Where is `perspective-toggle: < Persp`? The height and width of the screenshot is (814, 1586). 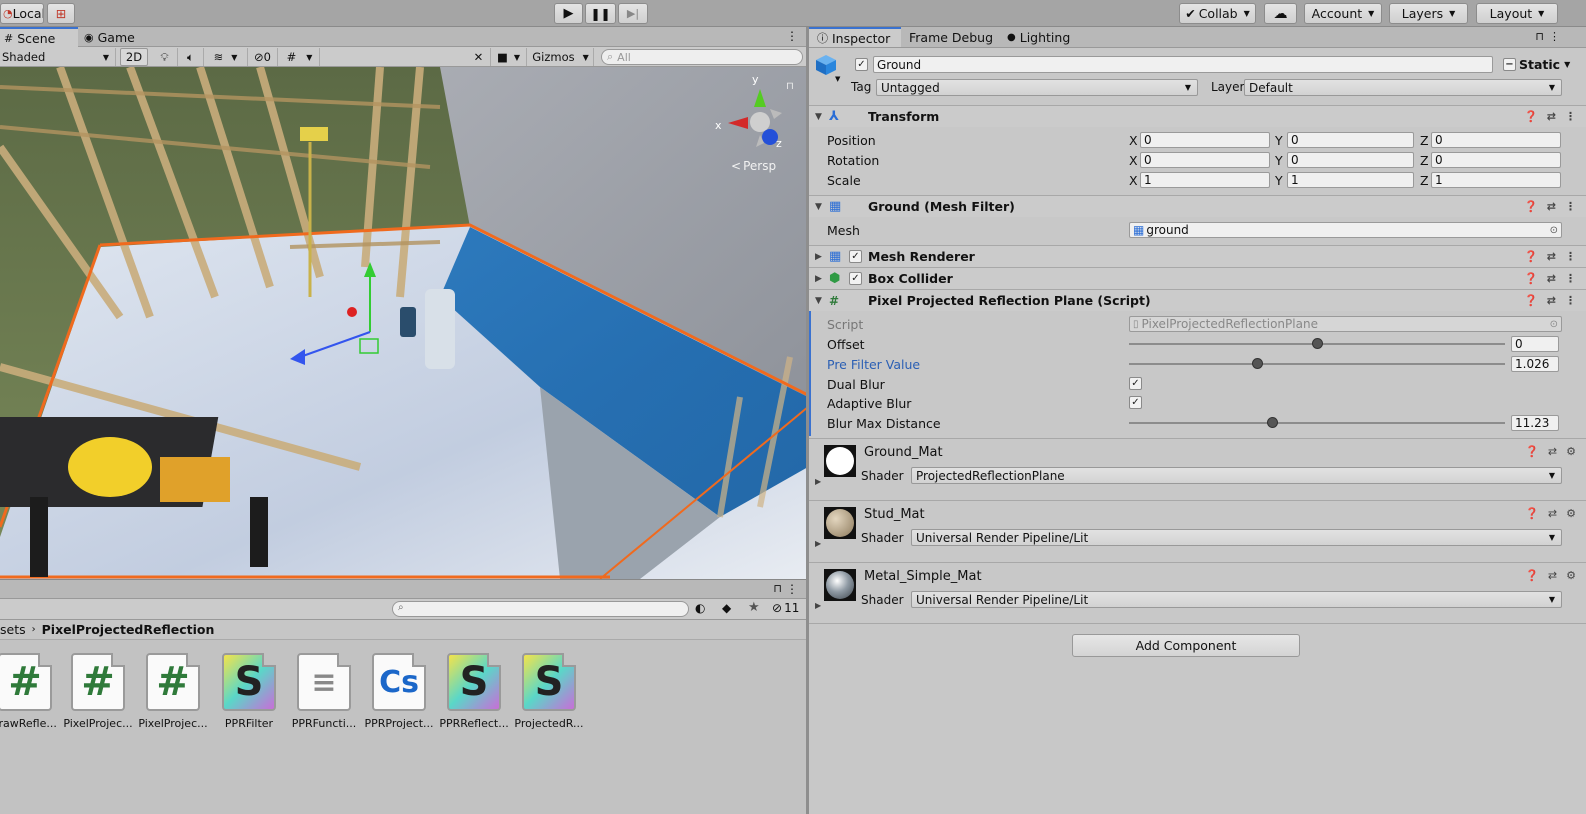 perspective-toggle: < Persp is located at coordinates (753, 166).